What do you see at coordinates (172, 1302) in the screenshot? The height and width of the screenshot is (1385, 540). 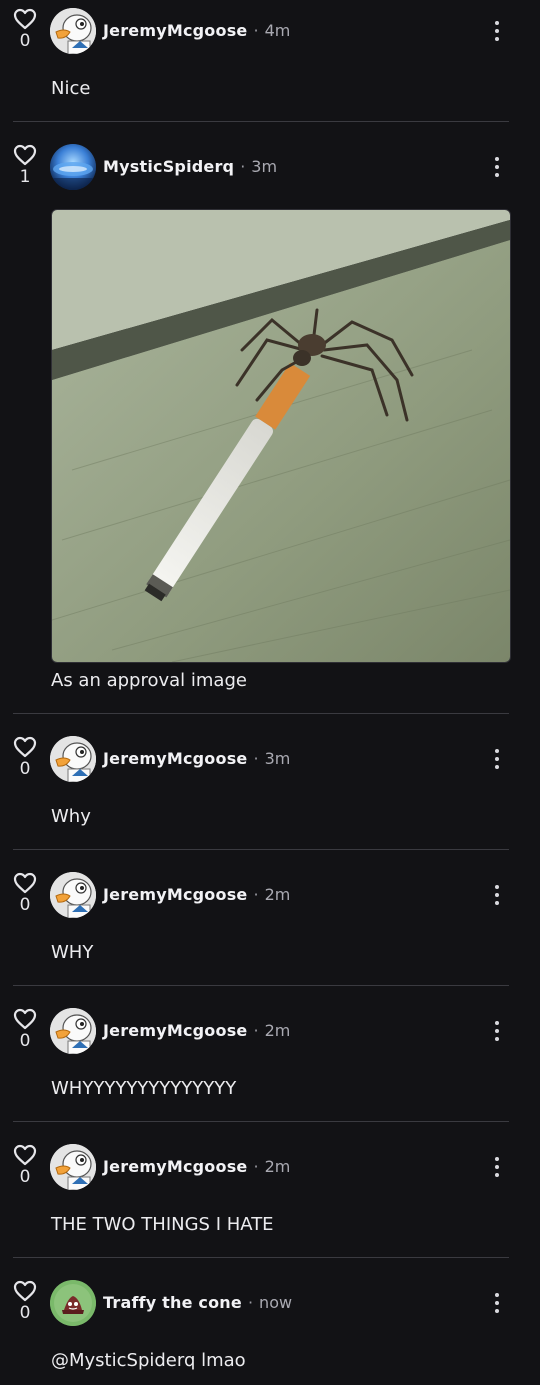 I see `author-name: Traffy the cone` at bounding box center [172, 1302].